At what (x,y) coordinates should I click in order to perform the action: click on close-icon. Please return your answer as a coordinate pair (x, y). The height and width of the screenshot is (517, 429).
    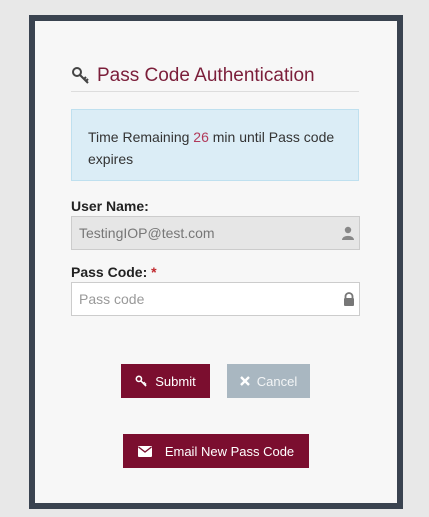
    Looking at the image, I should click on (244, 381).